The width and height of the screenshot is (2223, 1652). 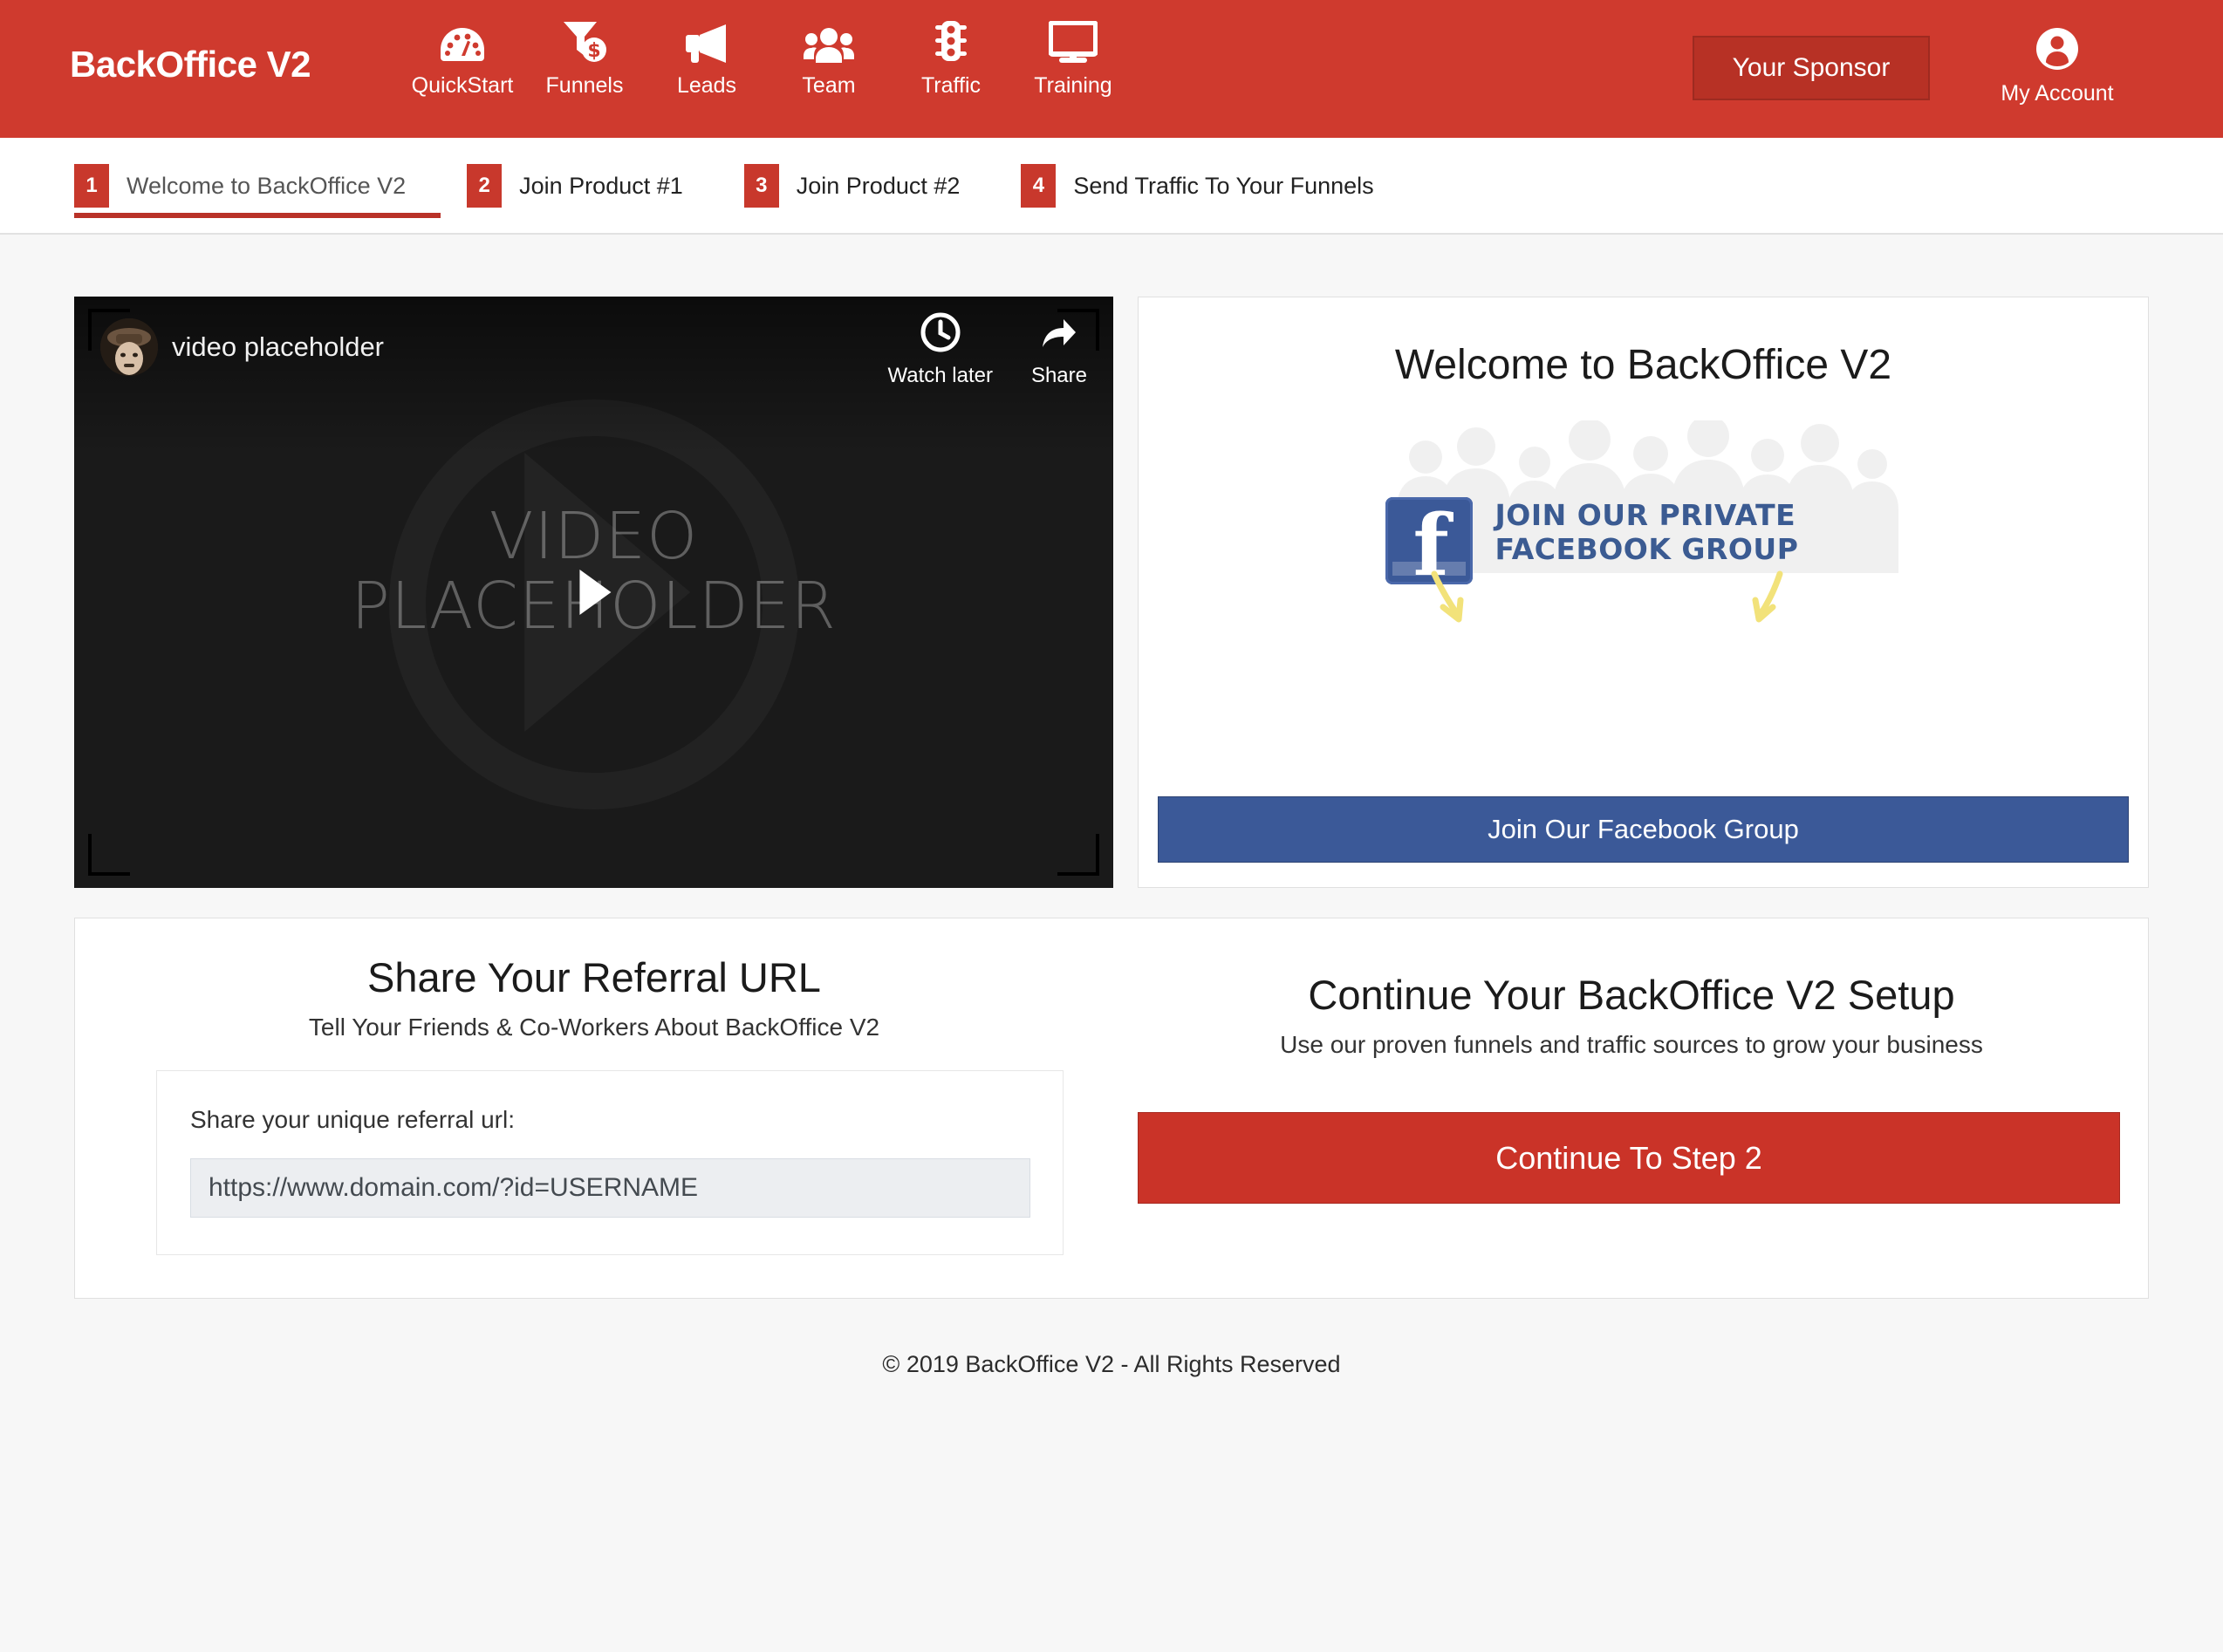 I want to click on referral-heading: Share Your Referral URL, so click(x=594, y=977).